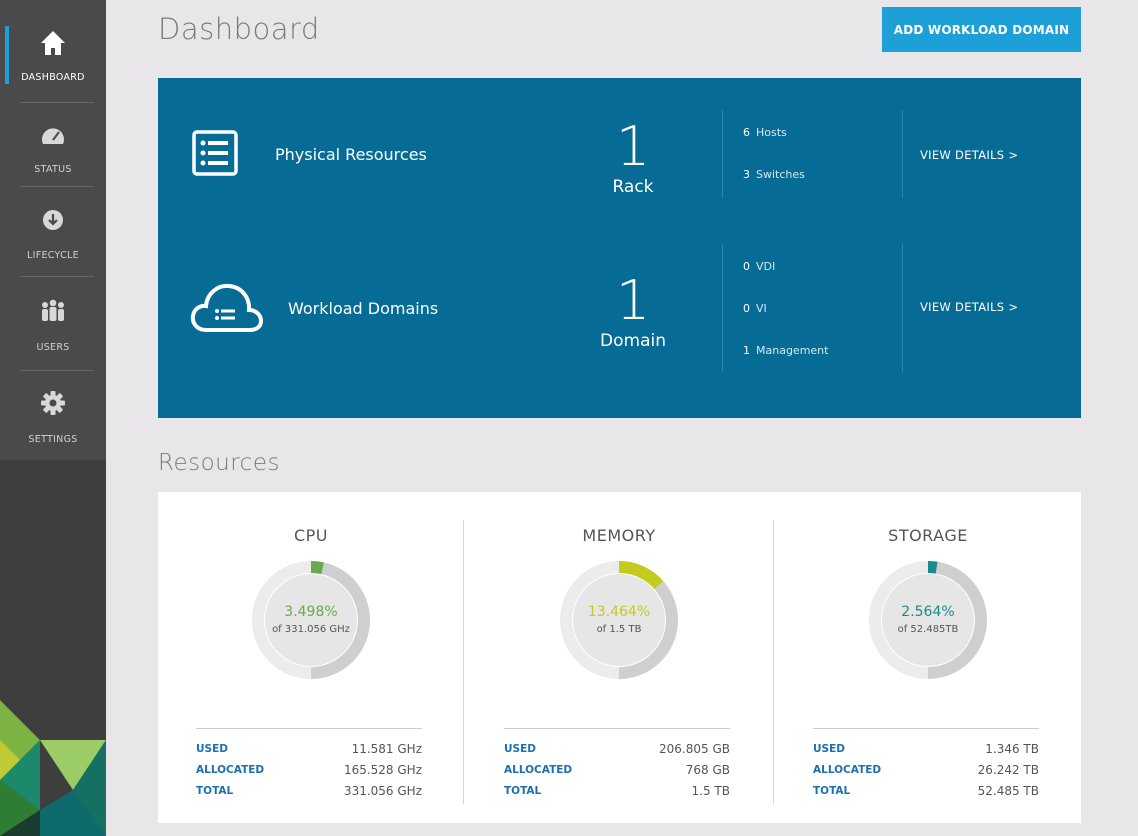 Image resolution: width=1138 pixels, height=836 pixels. What do you see at coordinates (53, 347) in the screenshot?
I see `sidebar-item-label: USERS` at bounding box center [53, 347].